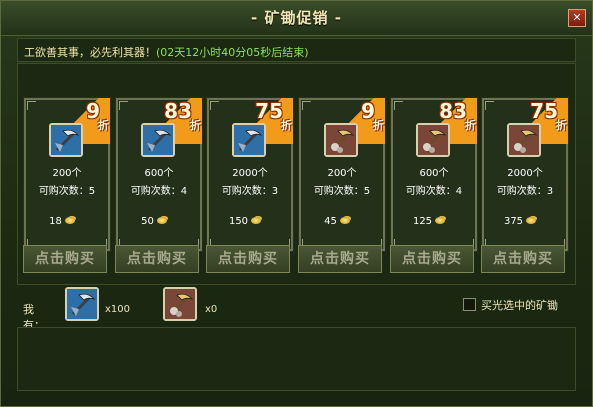 This screenshot has width=593, height=407. I want to click on buy-selected-checkbox, so click(469, 304).